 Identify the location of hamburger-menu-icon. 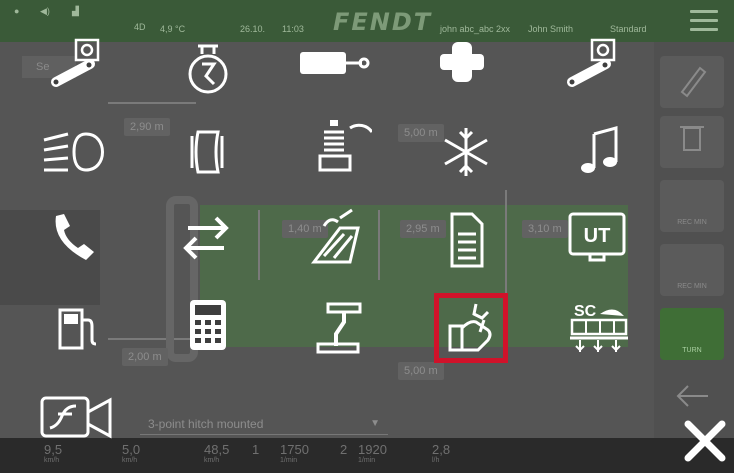
(704, 21).